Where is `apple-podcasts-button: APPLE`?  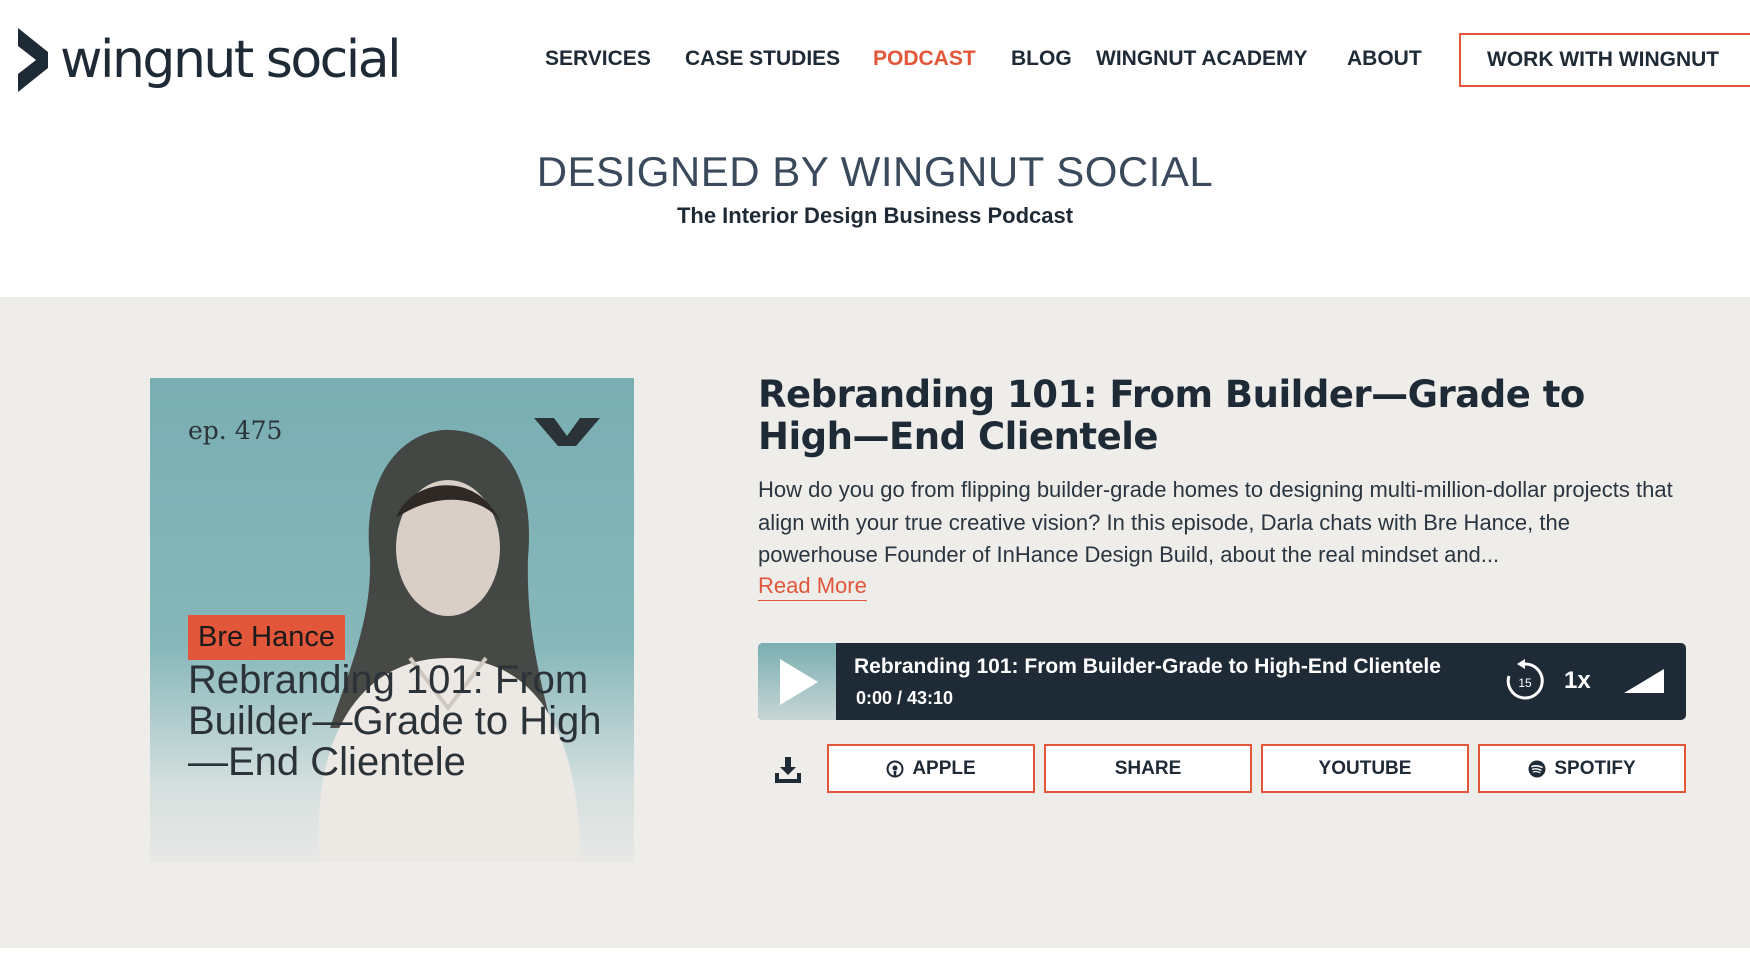
apple-podcasts-button: APPLE is located at coordinates (931, 768).